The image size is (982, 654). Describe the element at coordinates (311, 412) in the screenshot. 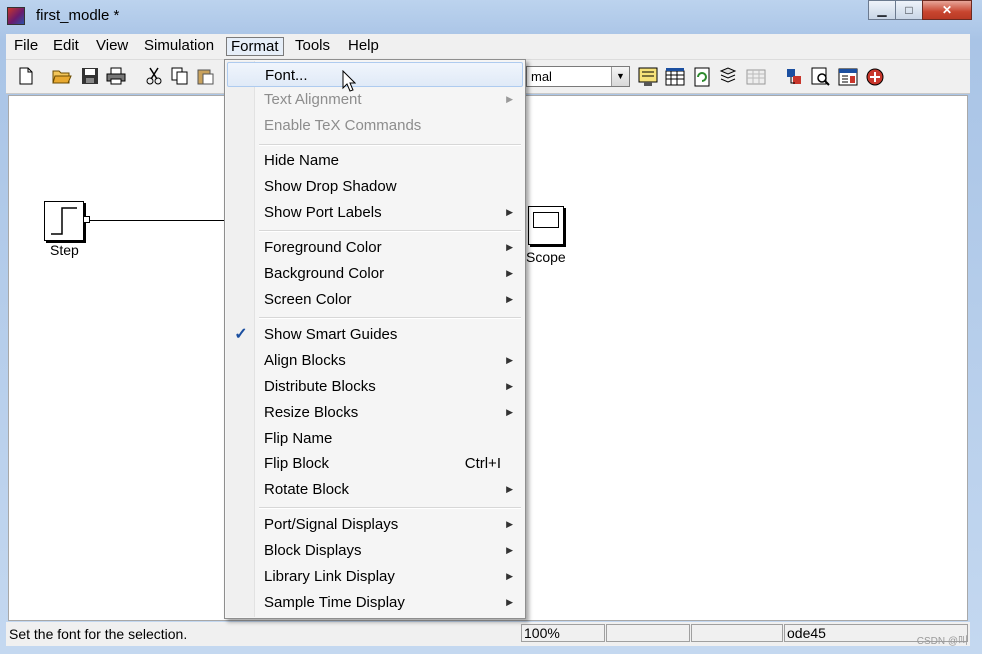

I see `menu-item-label: Resize Blocks` at that location.